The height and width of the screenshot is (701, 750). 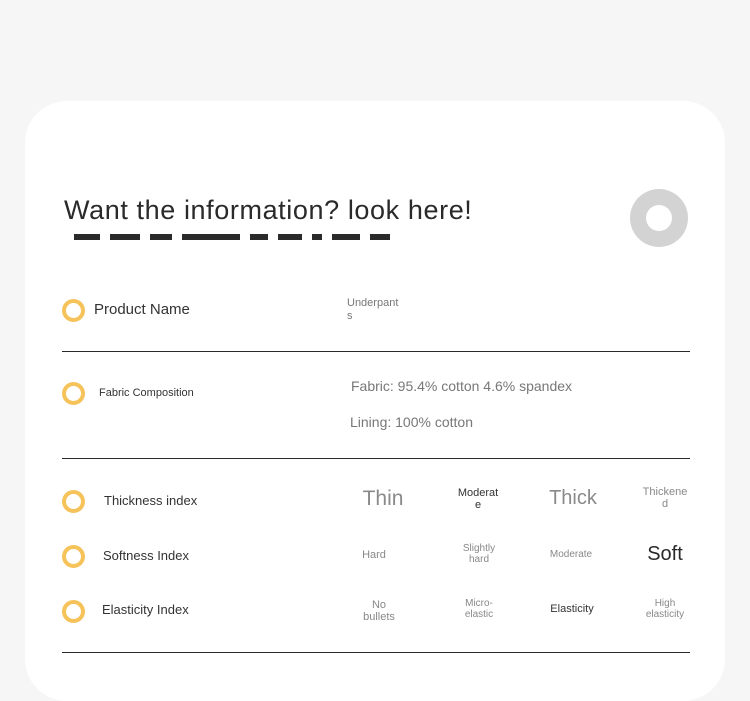 I want to click on softness-option-soft: Soft, so click(x=665, y=554).